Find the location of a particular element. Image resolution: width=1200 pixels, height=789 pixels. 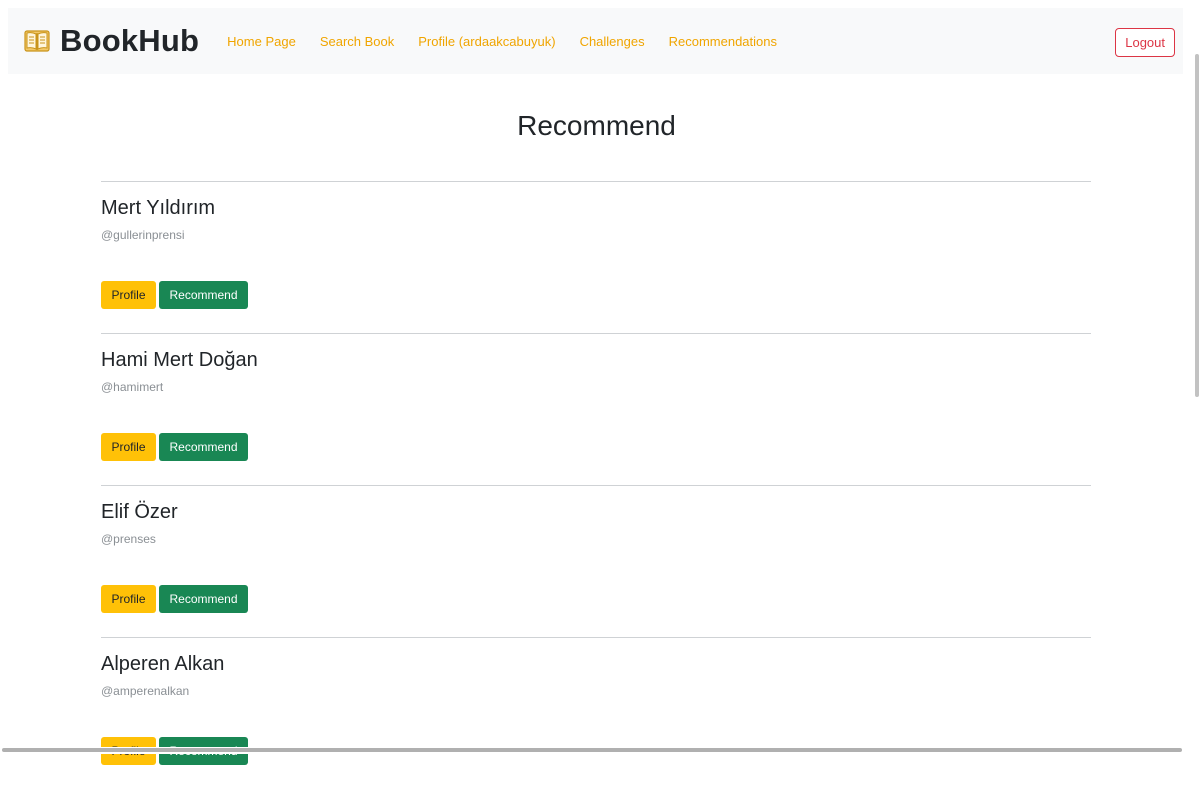

vertical-scrollbar is located at coordinates (1196, 377).